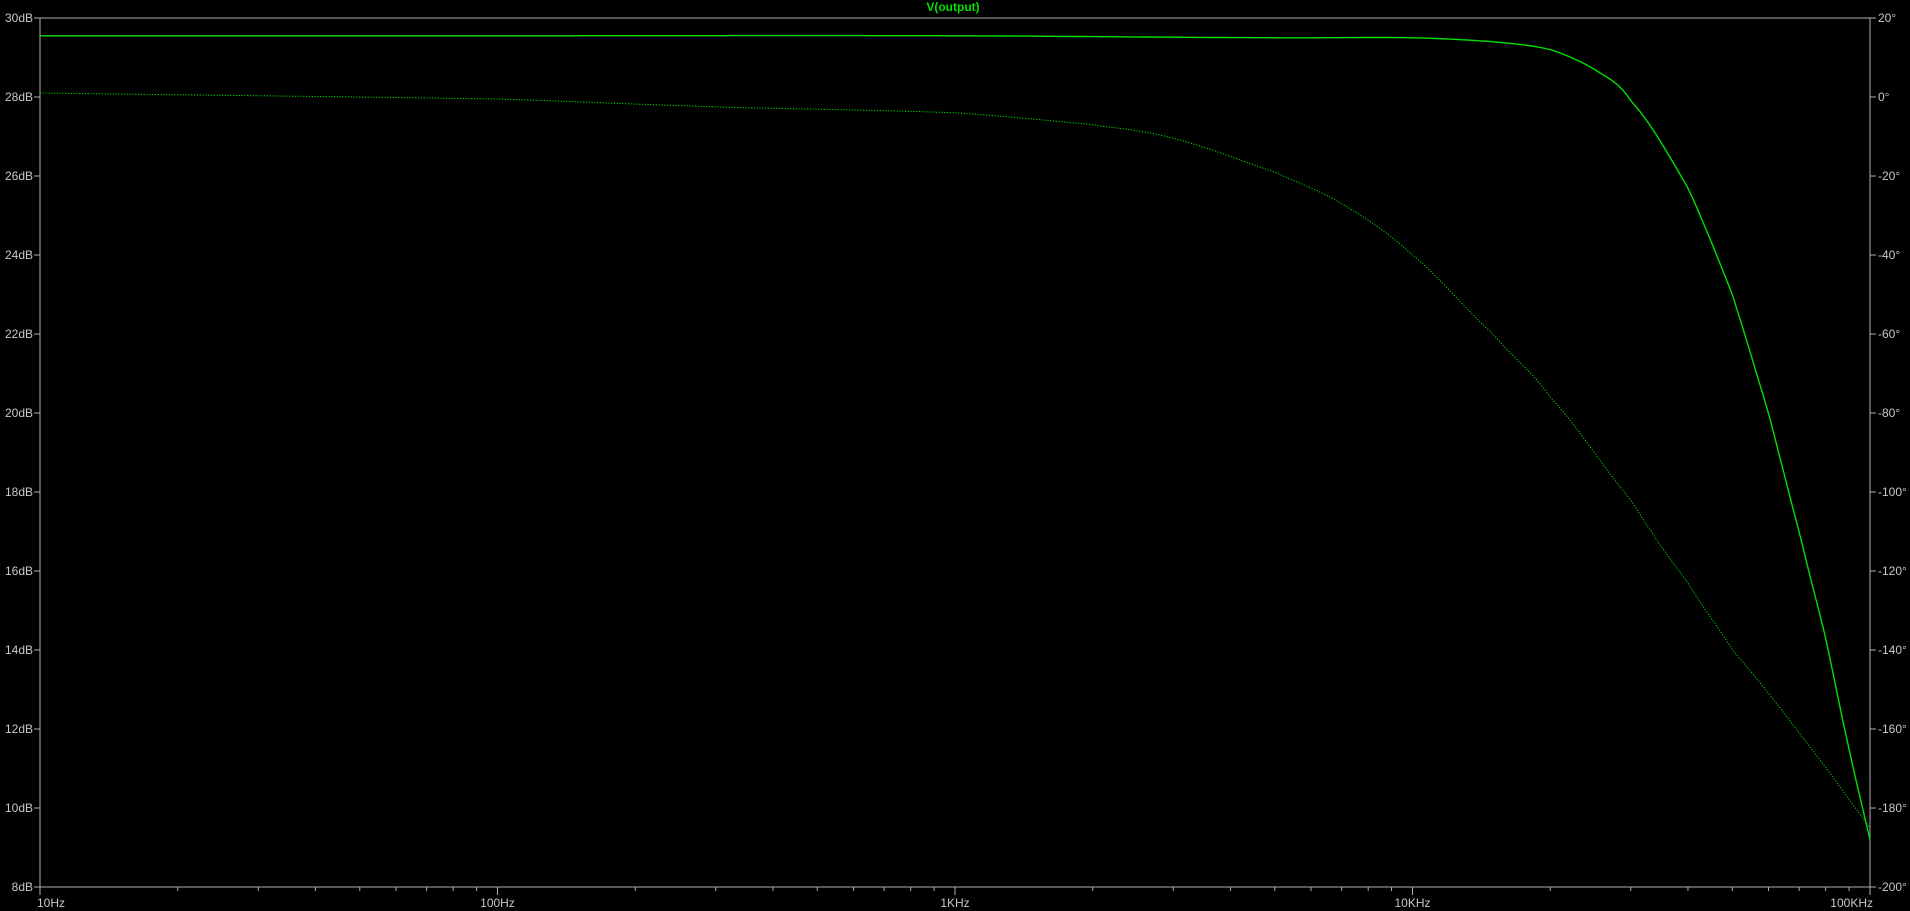  I want to click on chart-title: V(output), so click(952, 7).